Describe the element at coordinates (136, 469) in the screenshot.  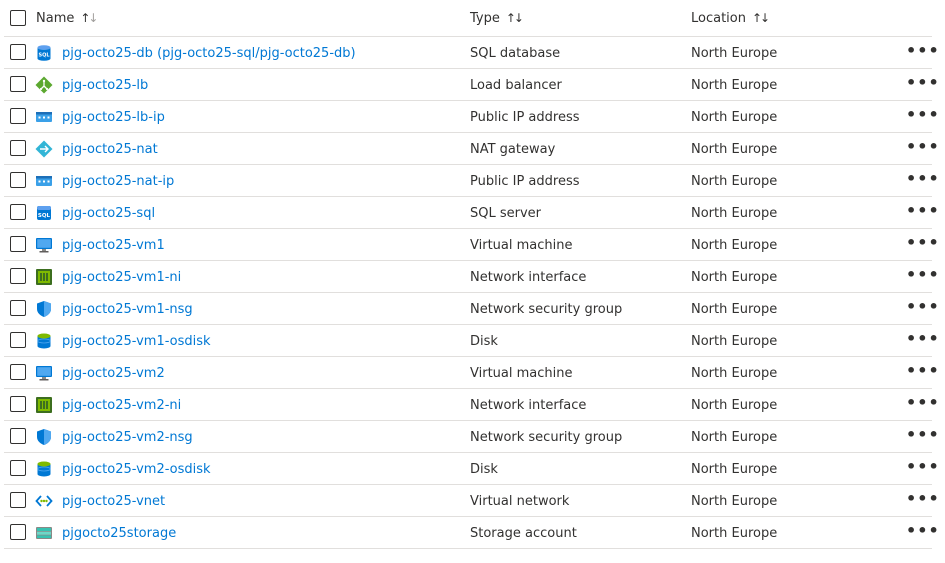
I see `resource-name-link: pjg-octo25-vm2-osdisk` at that location.